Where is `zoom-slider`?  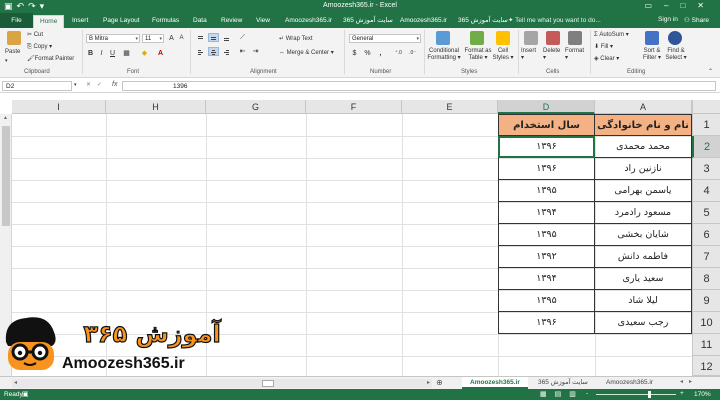 zoom-slider is located at coordinates (636, 394).